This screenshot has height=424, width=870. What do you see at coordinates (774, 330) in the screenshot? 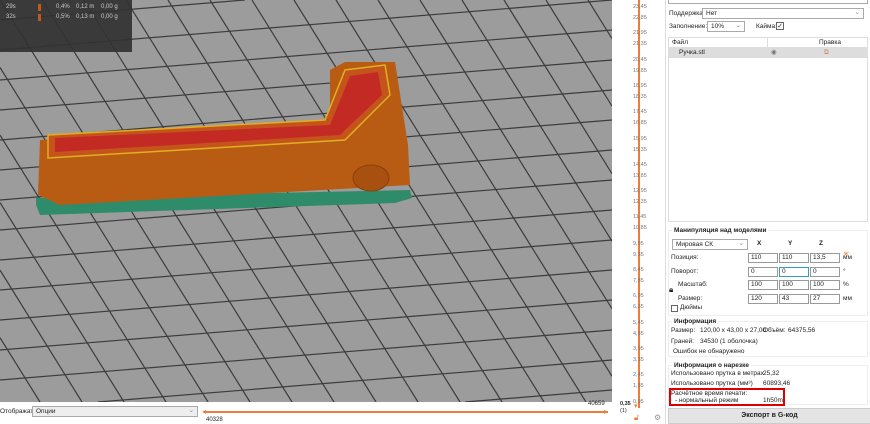
I see `volume-label: Объём:` at bounding box center [774, 330].